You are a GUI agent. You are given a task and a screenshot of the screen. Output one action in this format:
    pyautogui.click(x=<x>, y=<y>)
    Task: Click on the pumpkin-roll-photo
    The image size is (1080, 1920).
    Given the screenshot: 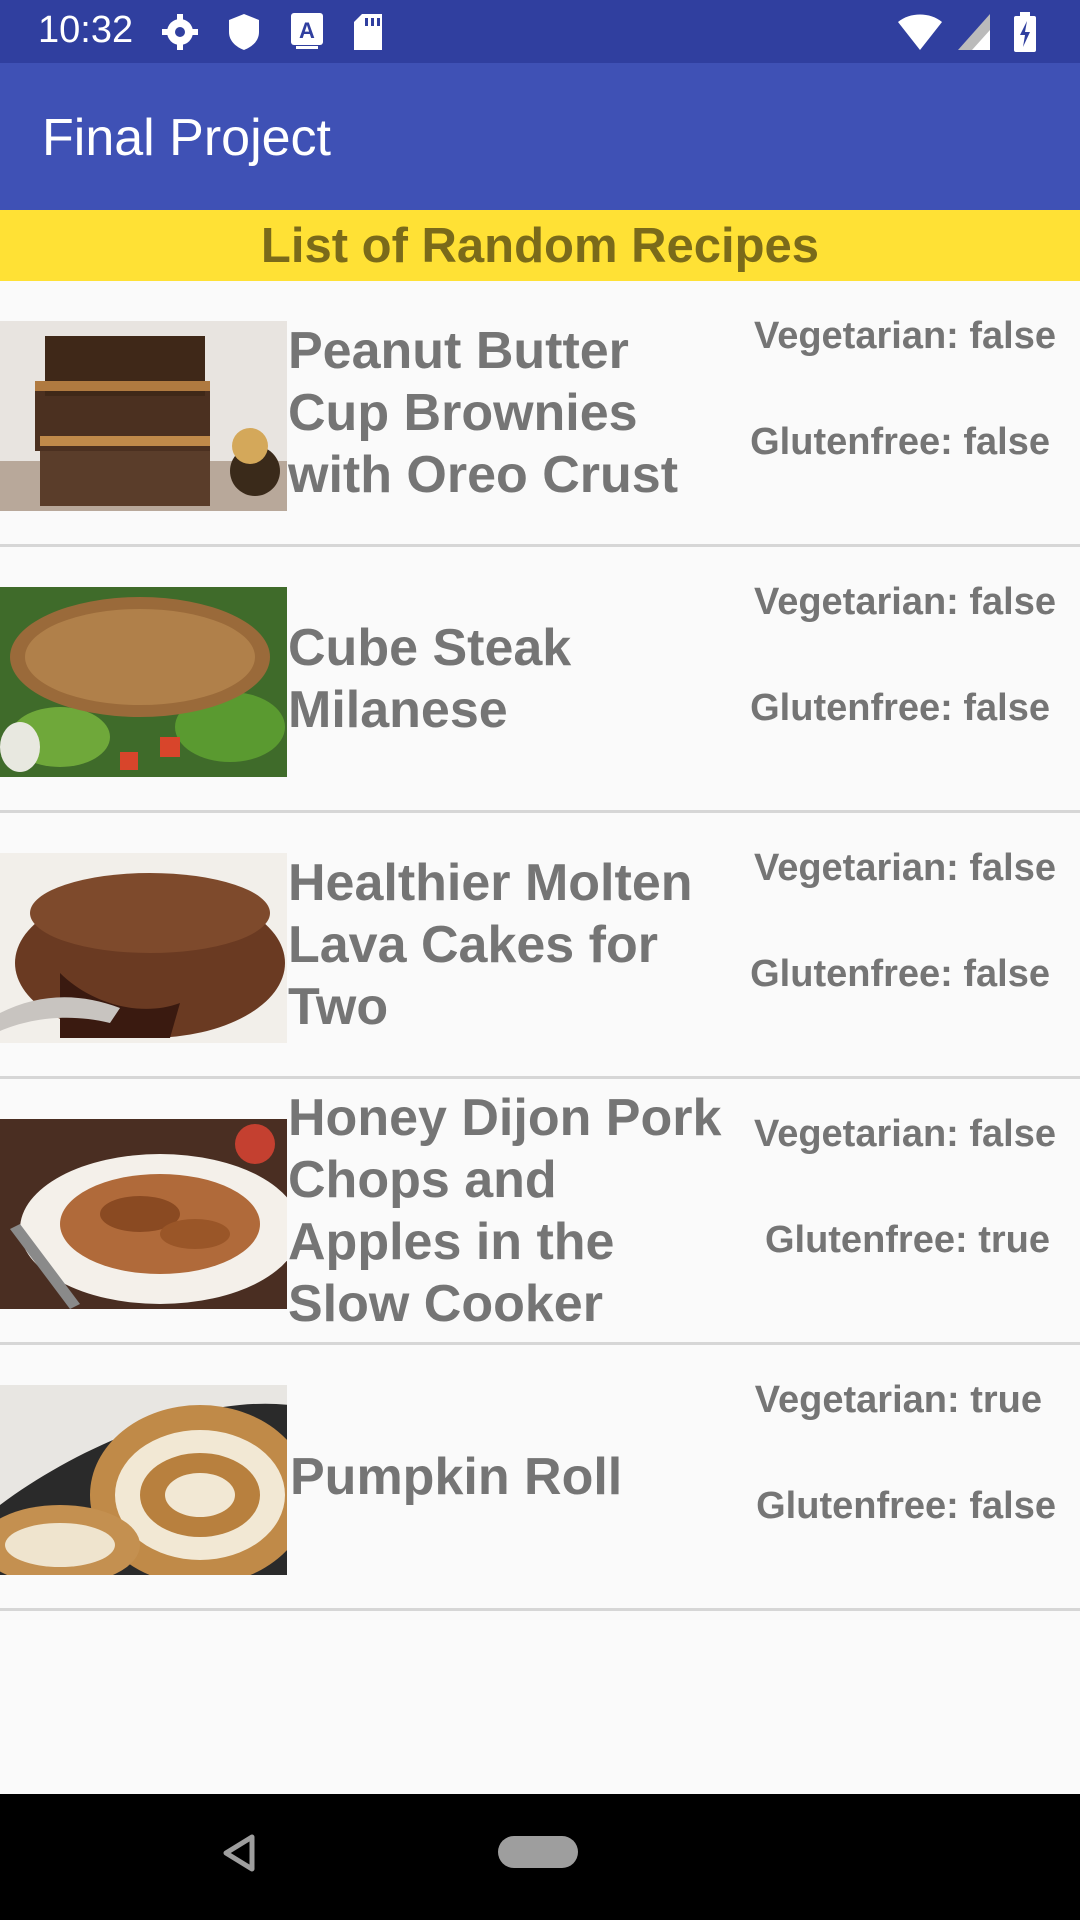 What is the action you would take?
    pyautogui.click(x=143, y=1480)
    